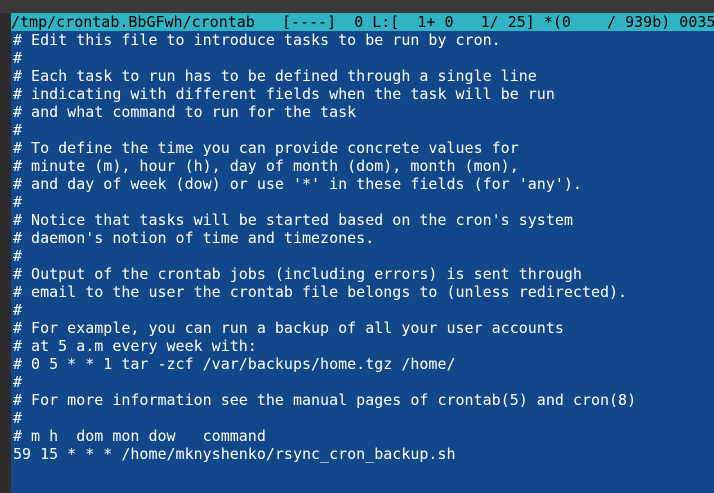 The image size is (714, 493). I want to click on editor-line: # at 5 a.m every week with:, so click(362, 346).